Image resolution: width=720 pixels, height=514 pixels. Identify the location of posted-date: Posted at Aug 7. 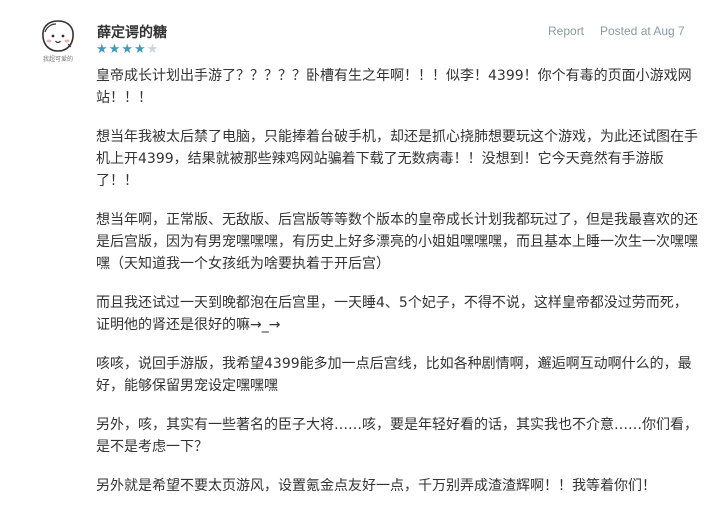
(642, 31).